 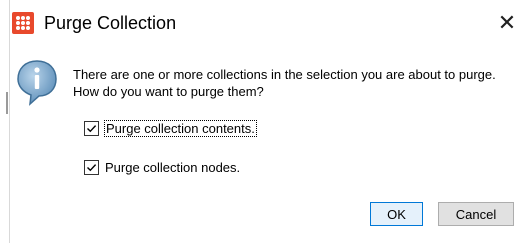 I want to click on purge-nodes-option: Purge collection nodes., so click(x=162, y=167).